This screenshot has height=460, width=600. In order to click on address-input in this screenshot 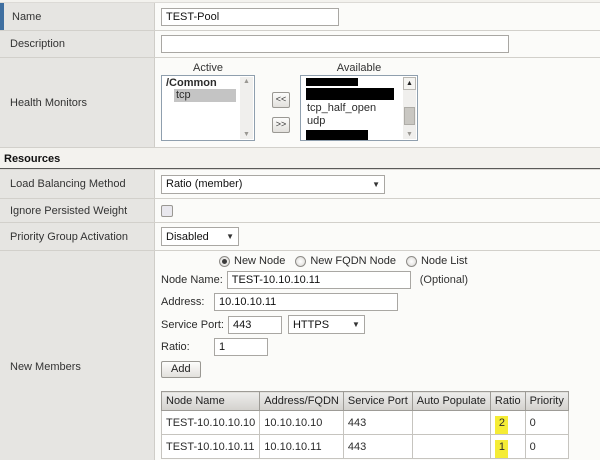, I will do `click(306, 302)`.